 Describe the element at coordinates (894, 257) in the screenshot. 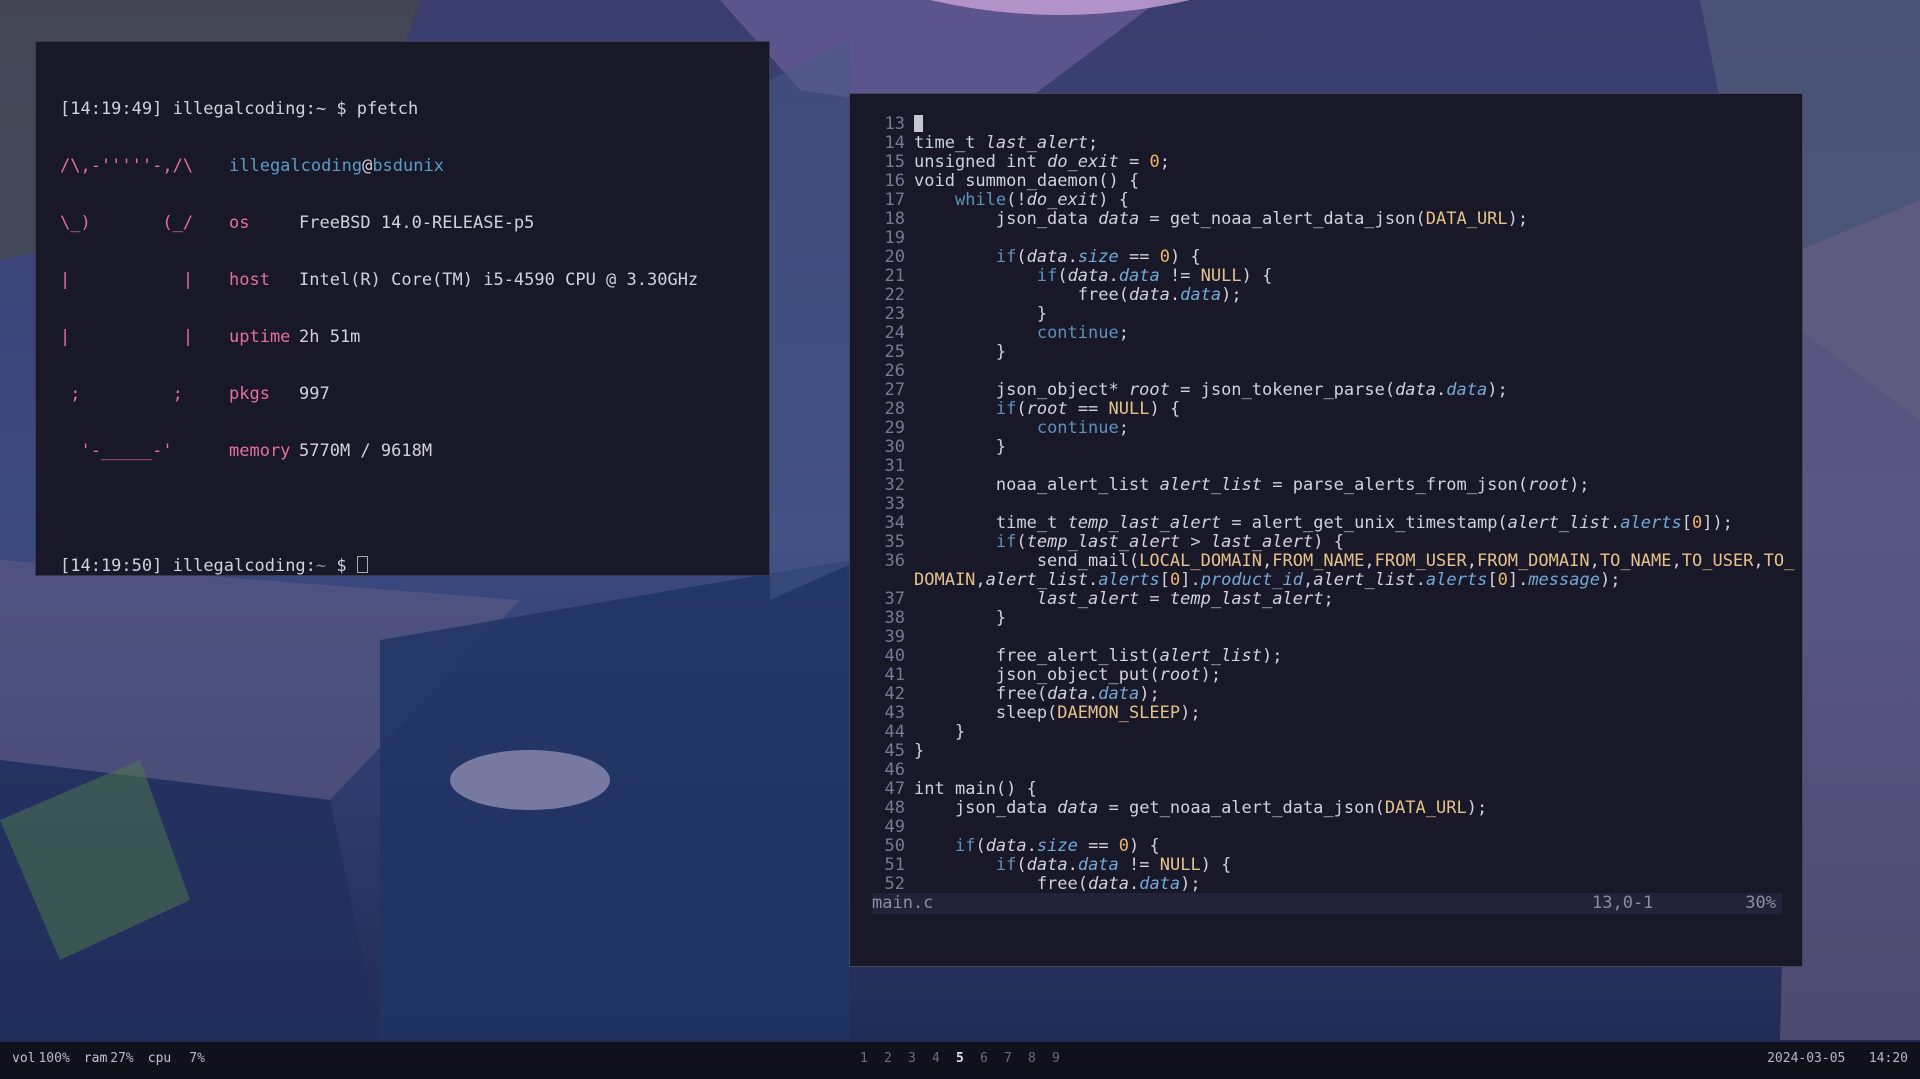

I see `line-number: 20` at that location.